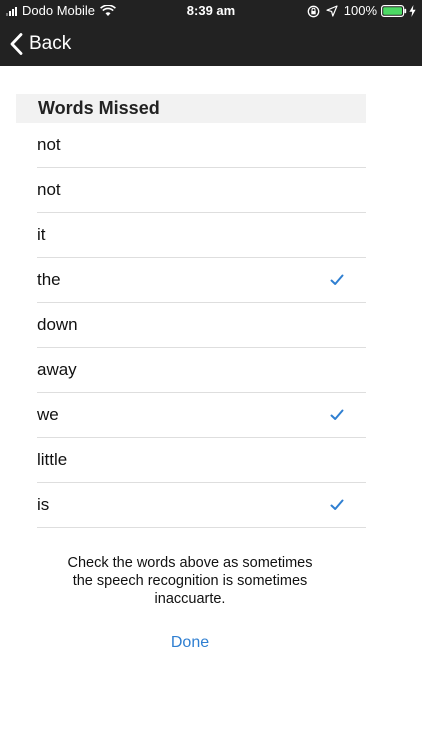  What do you see at coordinates (412, 11) in the screenshot?
I see `charging-icon` at bounding box center [412, 11].